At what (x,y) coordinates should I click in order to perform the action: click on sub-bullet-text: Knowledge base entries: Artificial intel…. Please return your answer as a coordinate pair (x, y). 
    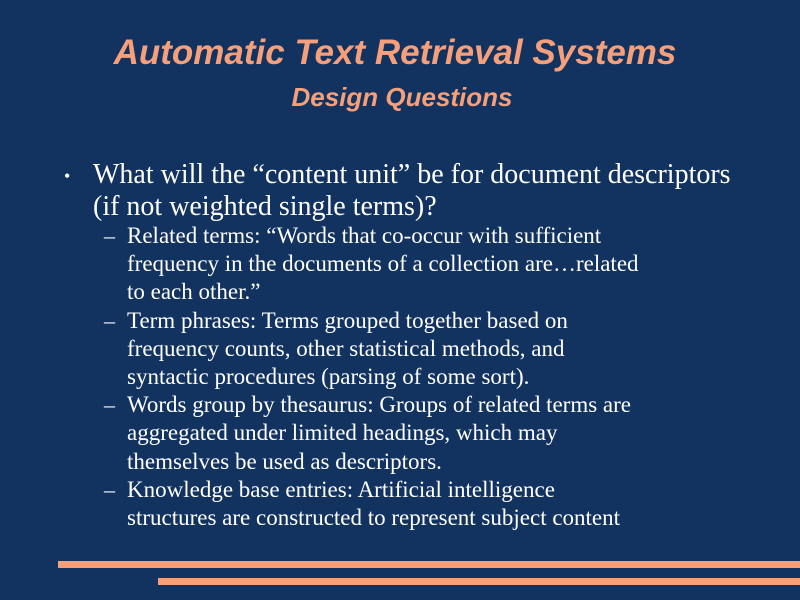
    Looking at the image, I should click on (374, 503).